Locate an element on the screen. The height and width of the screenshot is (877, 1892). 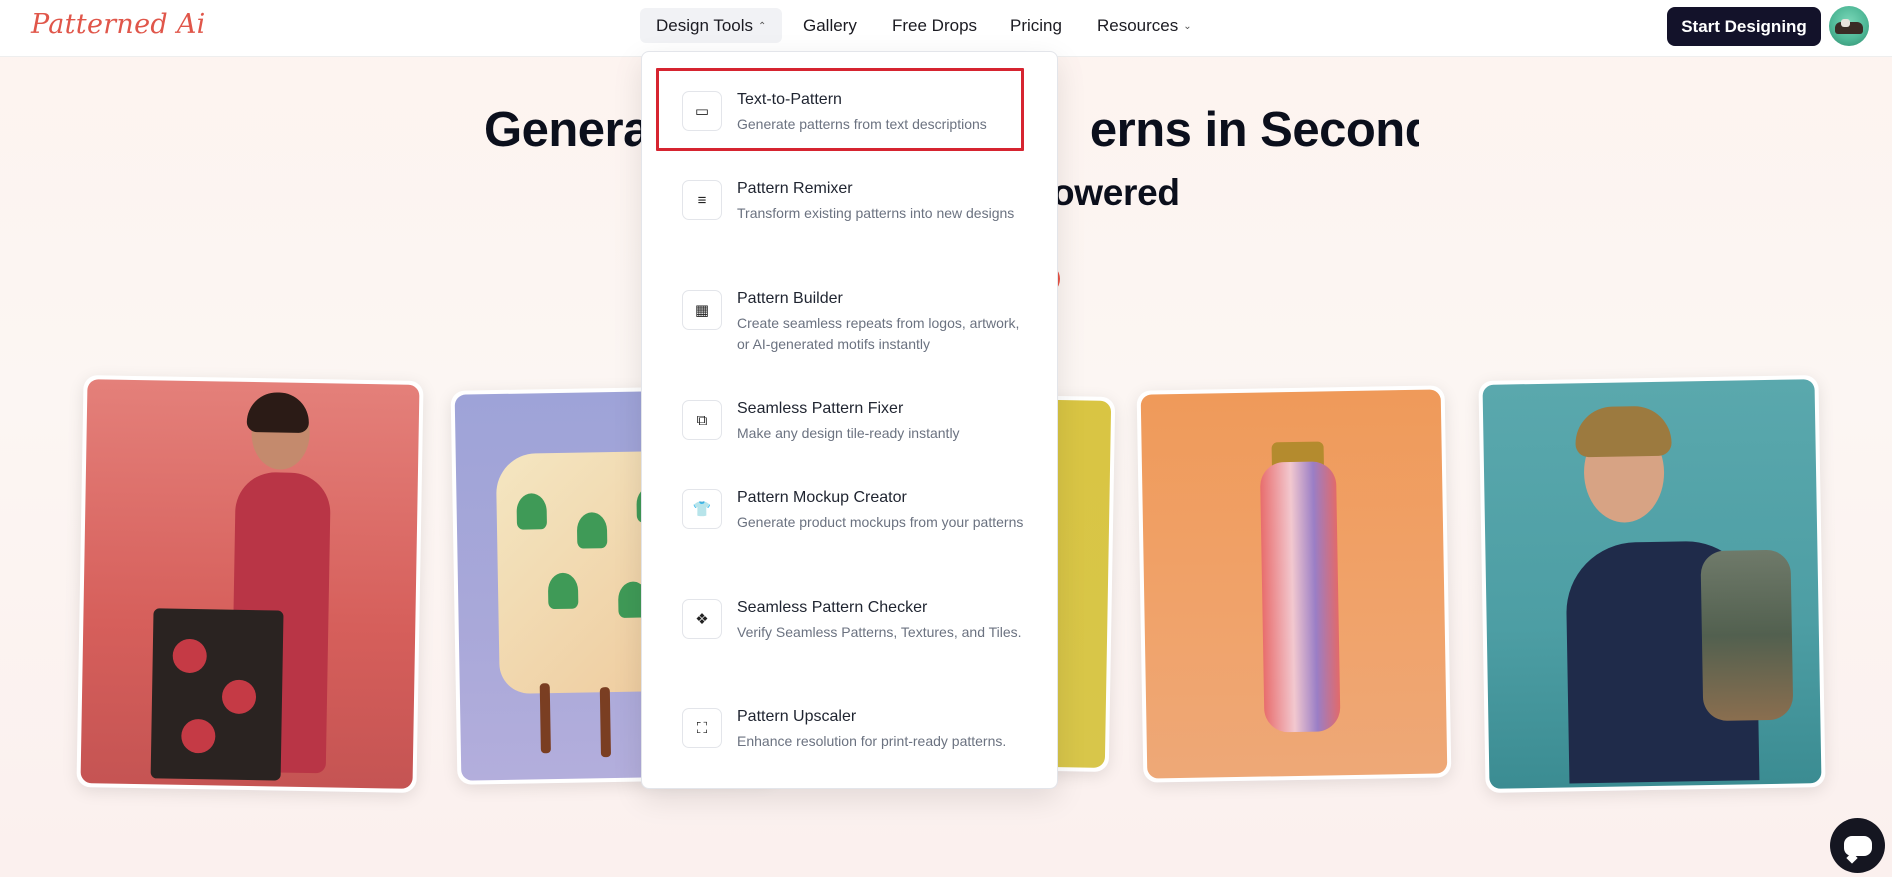
menu-item-title: Pattern Mockup Creator is located at coordinates (822, 497).